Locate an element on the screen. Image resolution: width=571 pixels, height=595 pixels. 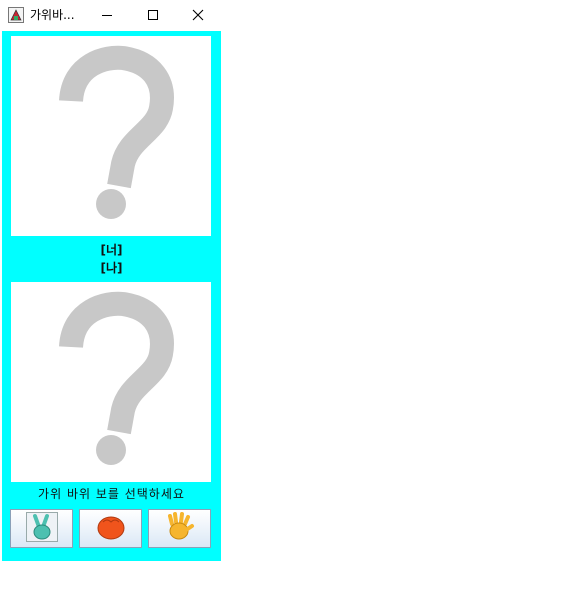
opponent-label: [너] is located at coordinates (111, 250).